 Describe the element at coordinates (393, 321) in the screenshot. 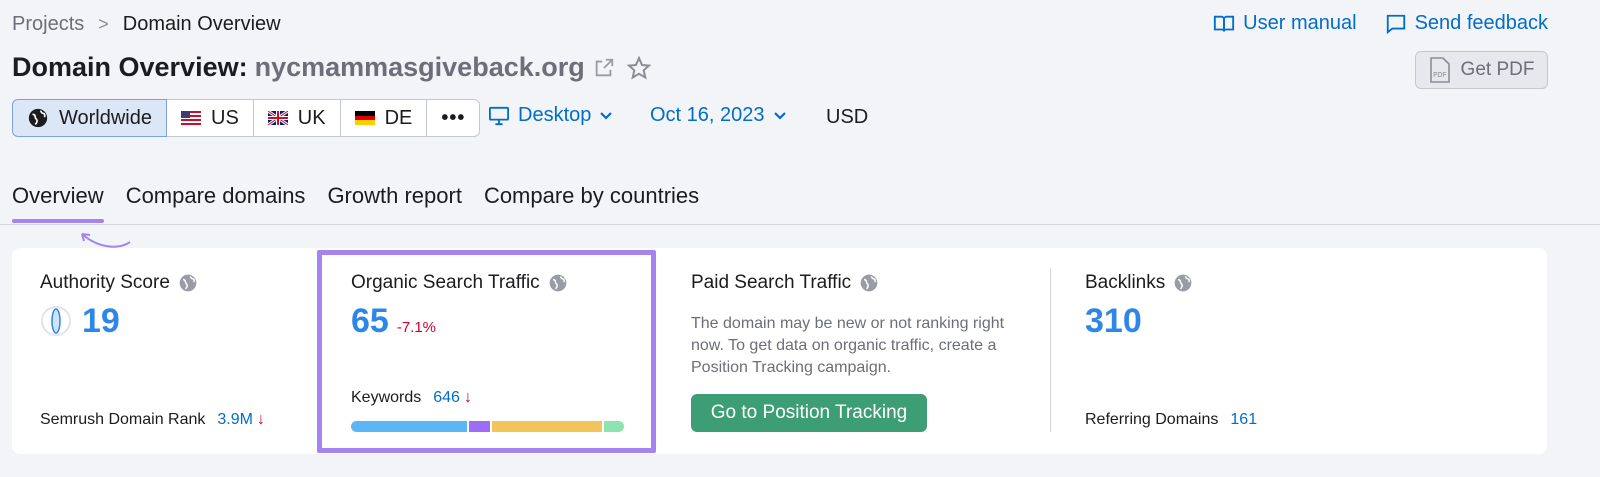

I see `organic-traffic-value-row: 65 -7.1%` at that location.